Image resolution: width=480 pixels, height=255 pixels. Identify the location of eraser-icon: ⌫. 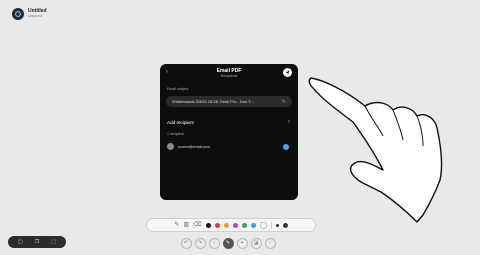
(197, 225).